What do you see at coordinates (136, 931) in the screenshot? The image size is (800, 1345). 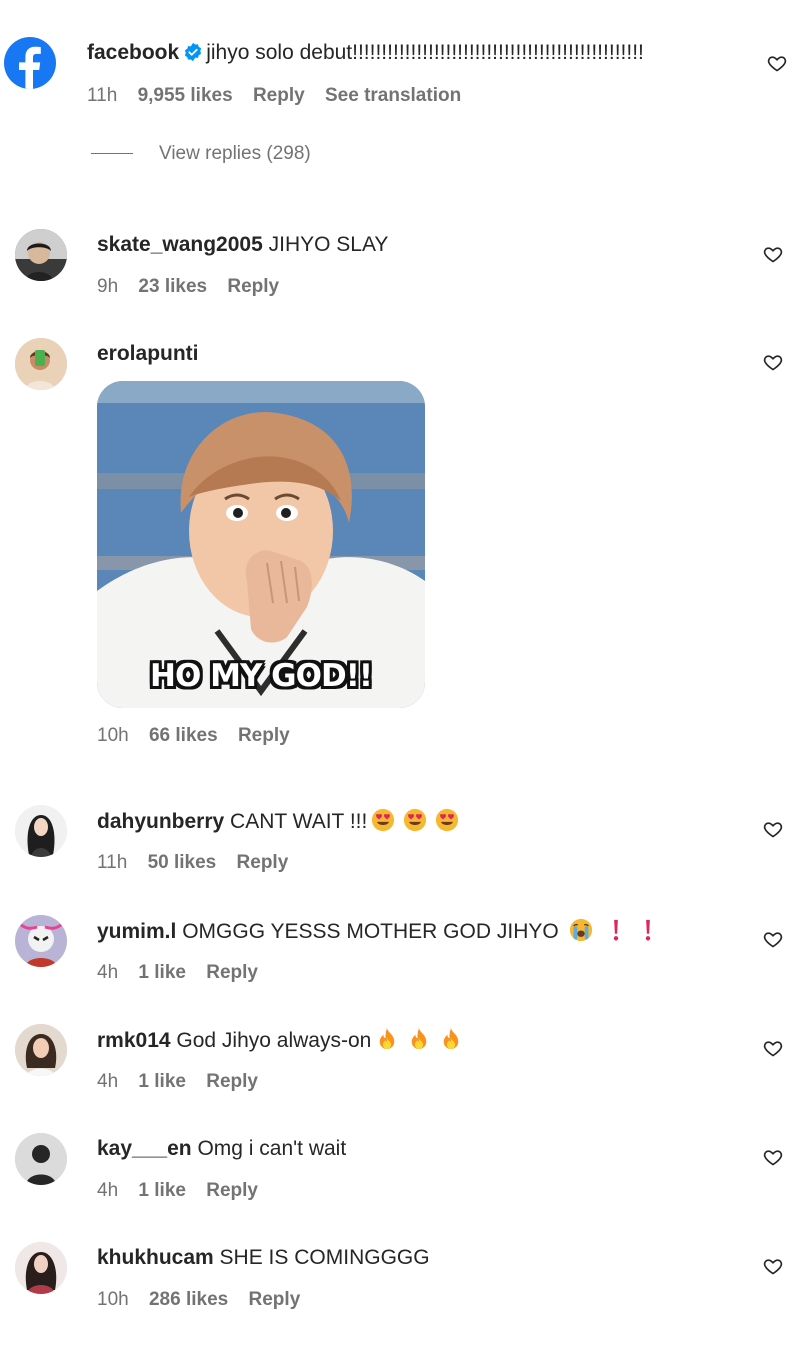 I see `username: yumim.l` at bounding box center [136, 931].